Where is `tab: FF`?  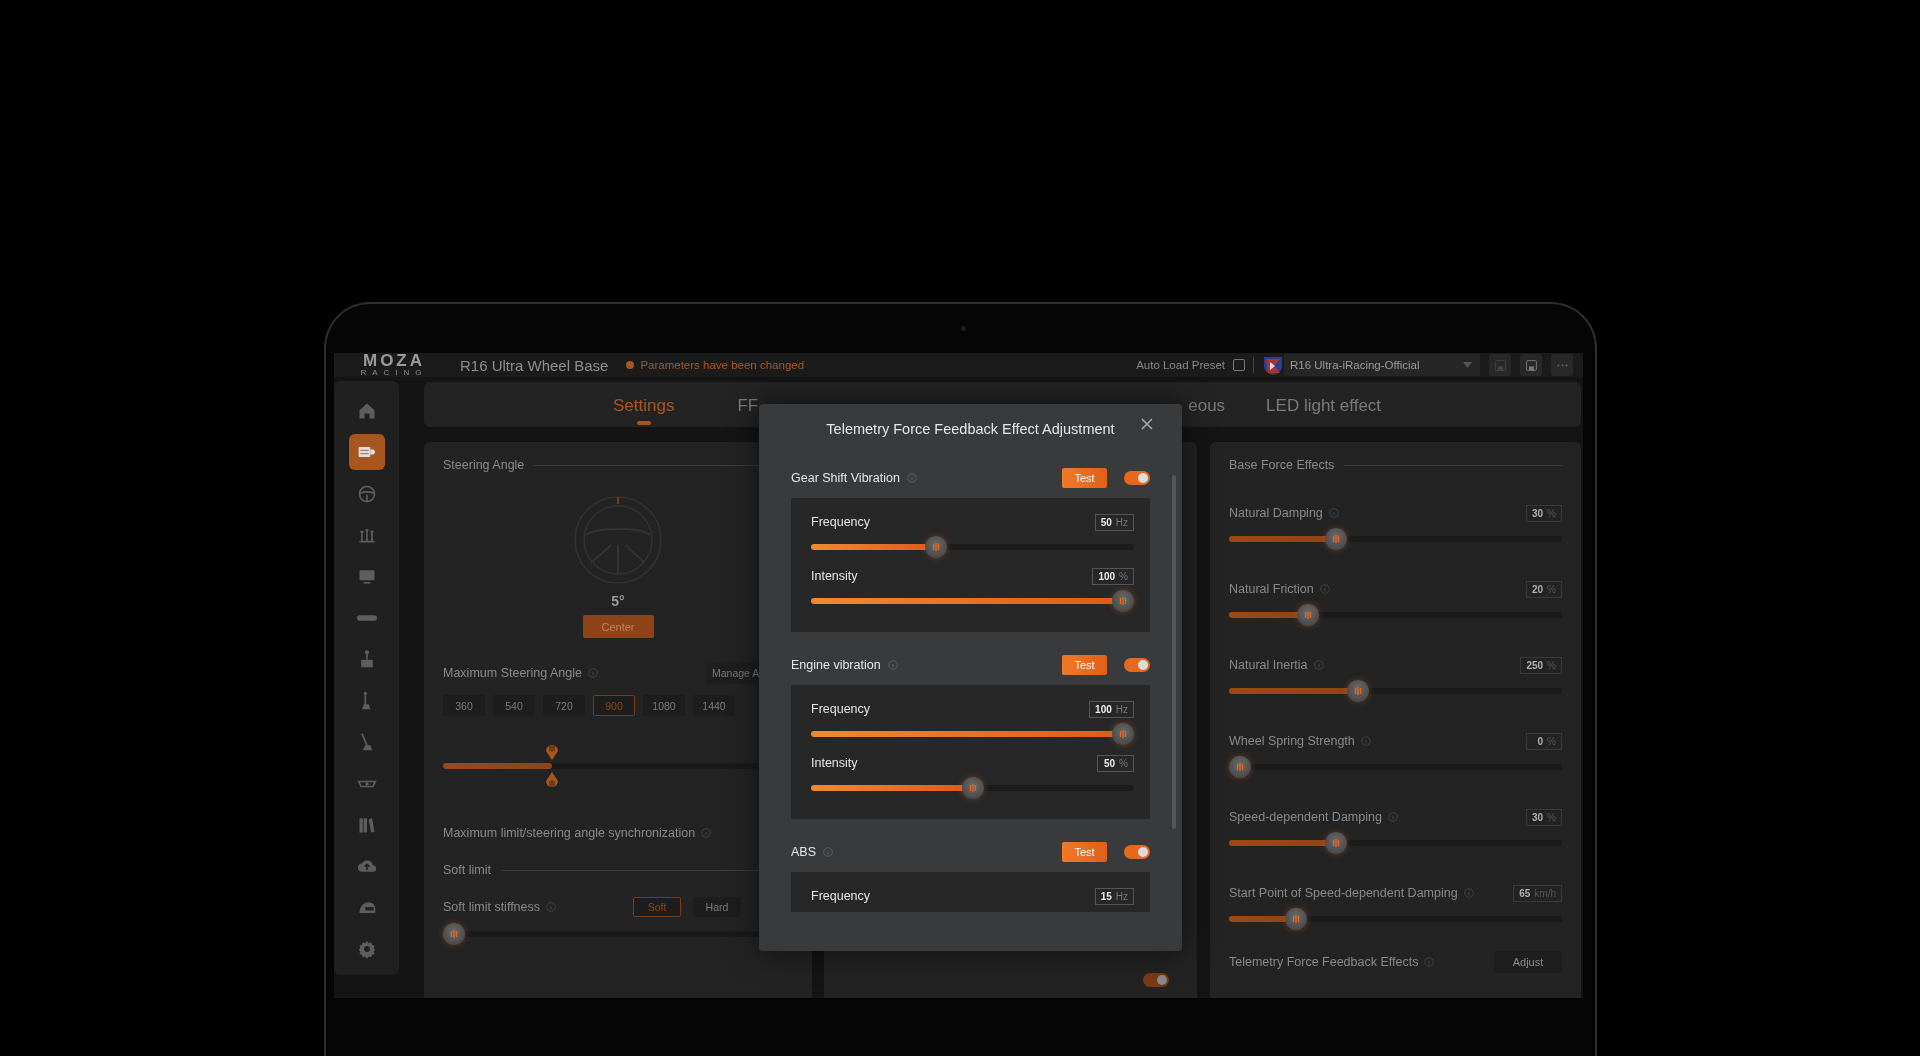
tab: FF is located at coordinates (748, 410).